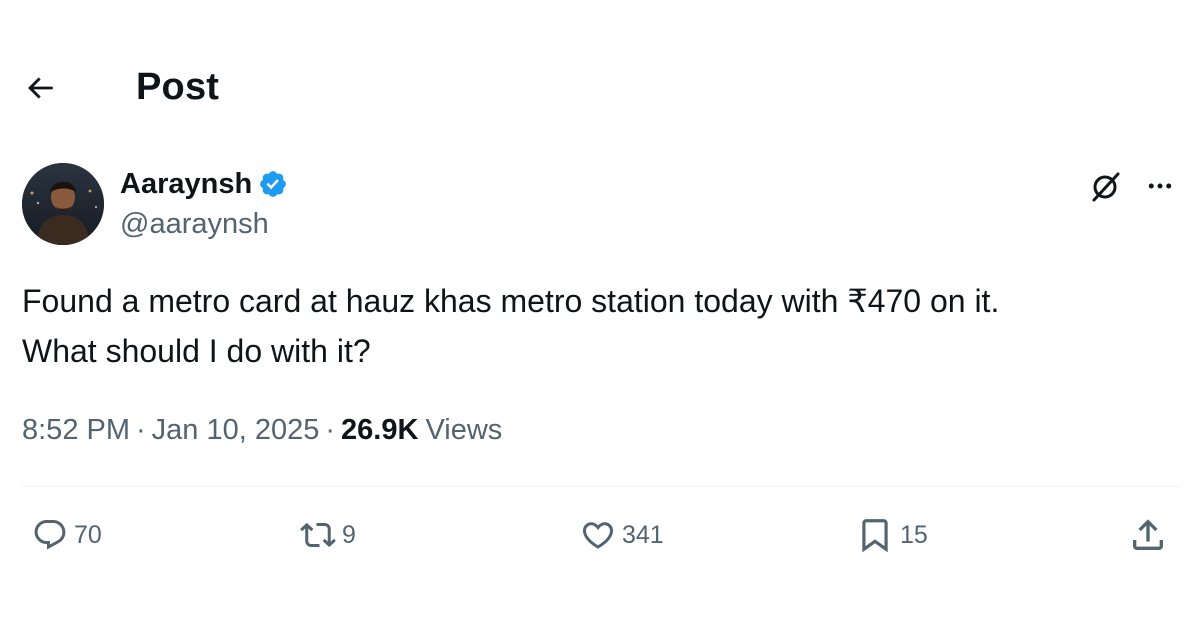 The width and height of the screenshot is (1200, 630). I want to click on share-icon, so click(1148, 534).